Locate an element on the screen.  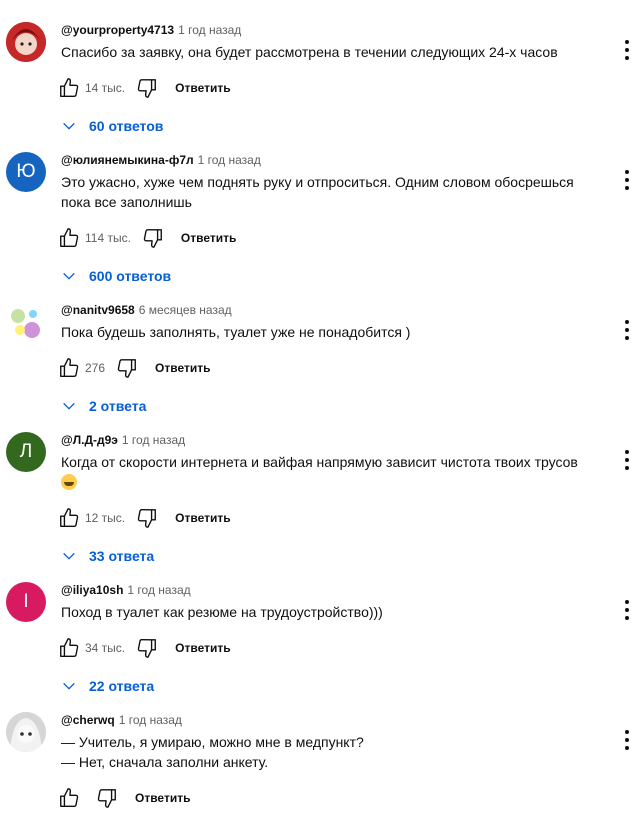
comment-actions: 12 тыс. Ответить is located at coordinates (329, 518).